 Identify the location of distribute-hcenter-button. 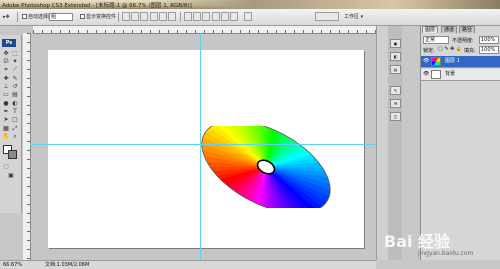
(225, 16).